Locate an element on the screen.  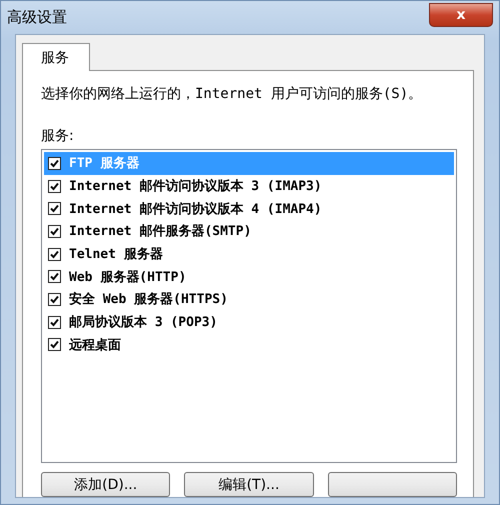
service-item: Telnet 服务器 is located at coordinates (249, 254).